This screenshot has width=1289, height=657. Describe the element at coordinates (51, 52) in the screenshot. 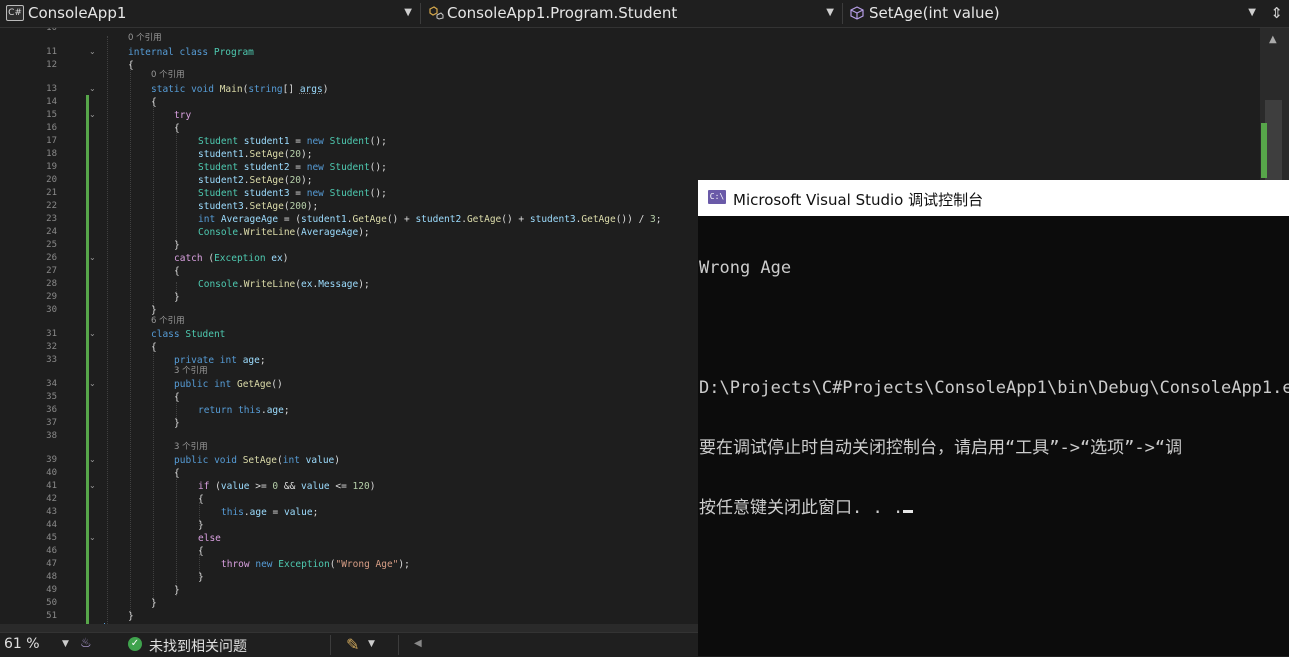

I see `line-number: 11` at that location.